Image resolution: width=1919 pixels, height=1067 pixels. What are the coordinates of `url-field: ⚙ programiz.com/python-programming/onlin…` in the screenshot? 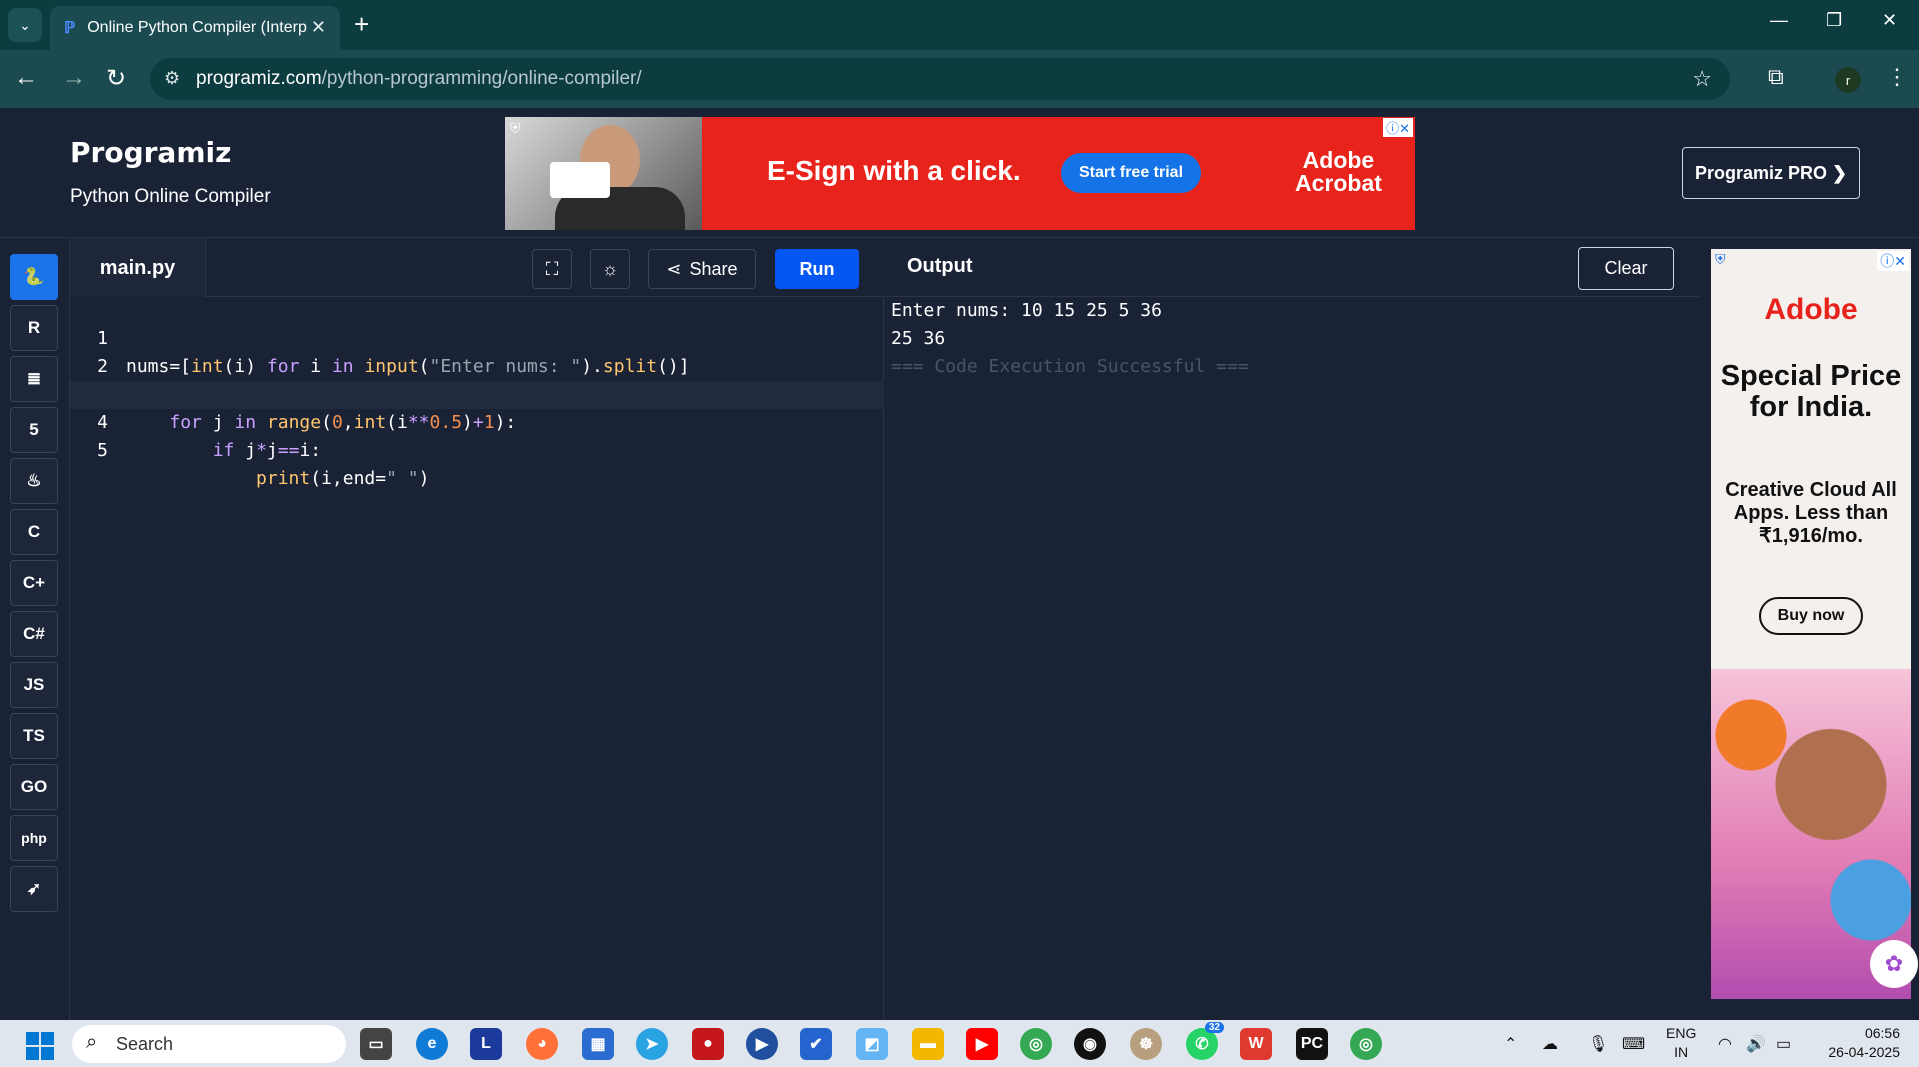 It's located at (940, 79).